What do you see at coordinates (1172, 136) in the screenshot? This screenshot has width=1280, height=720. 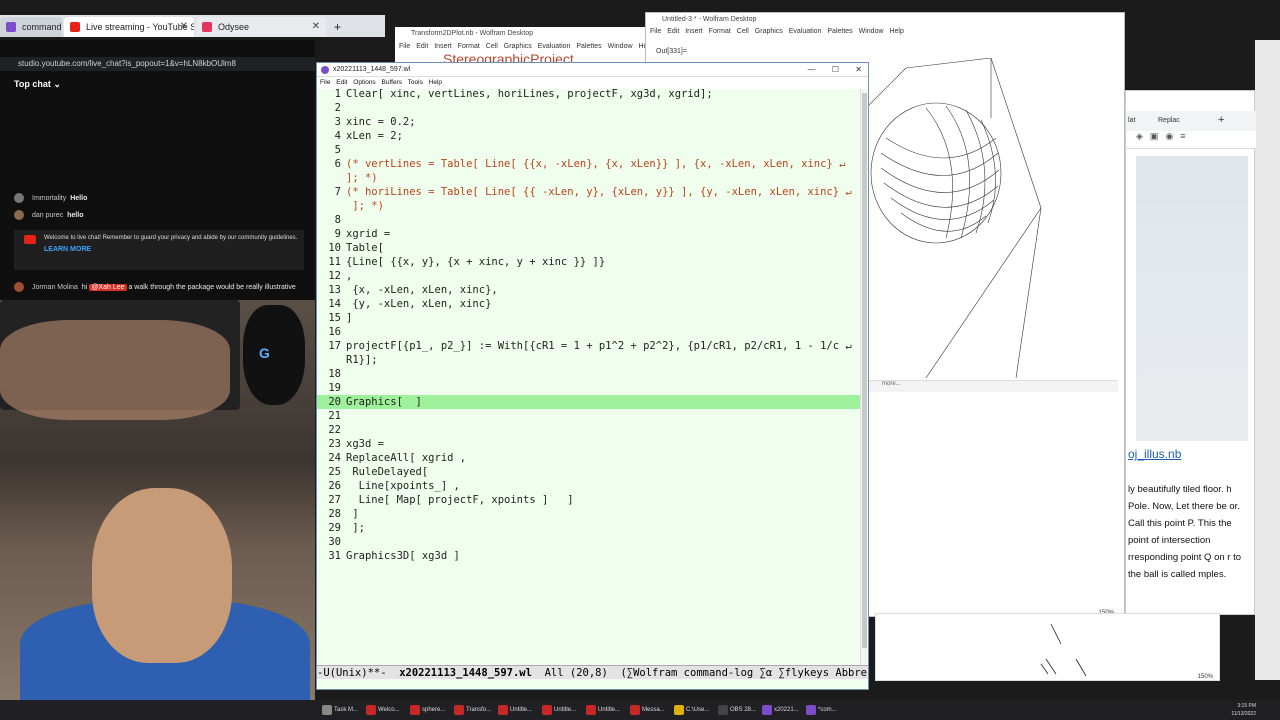 I see `profile-icon: ◉` at bounding box center [1172, 136].